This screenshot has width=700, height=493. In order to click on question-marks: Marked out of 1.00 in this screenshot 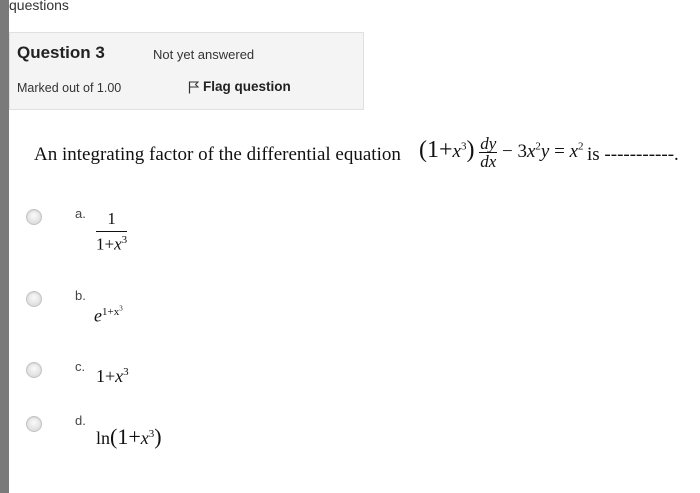, I will do `click(69, 88)`.